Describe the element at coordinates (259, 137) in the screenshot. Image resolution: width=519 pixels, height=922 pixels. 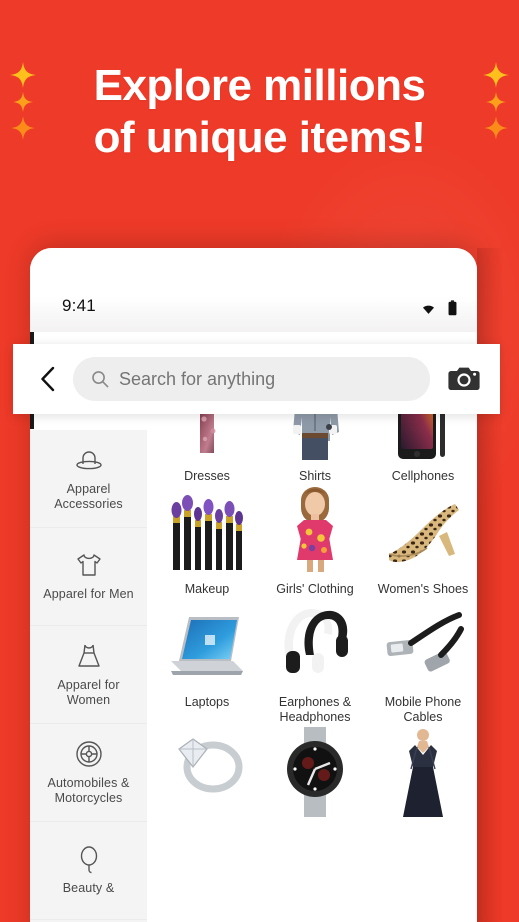
I see `headline-line-2: of unique items!` at that location.